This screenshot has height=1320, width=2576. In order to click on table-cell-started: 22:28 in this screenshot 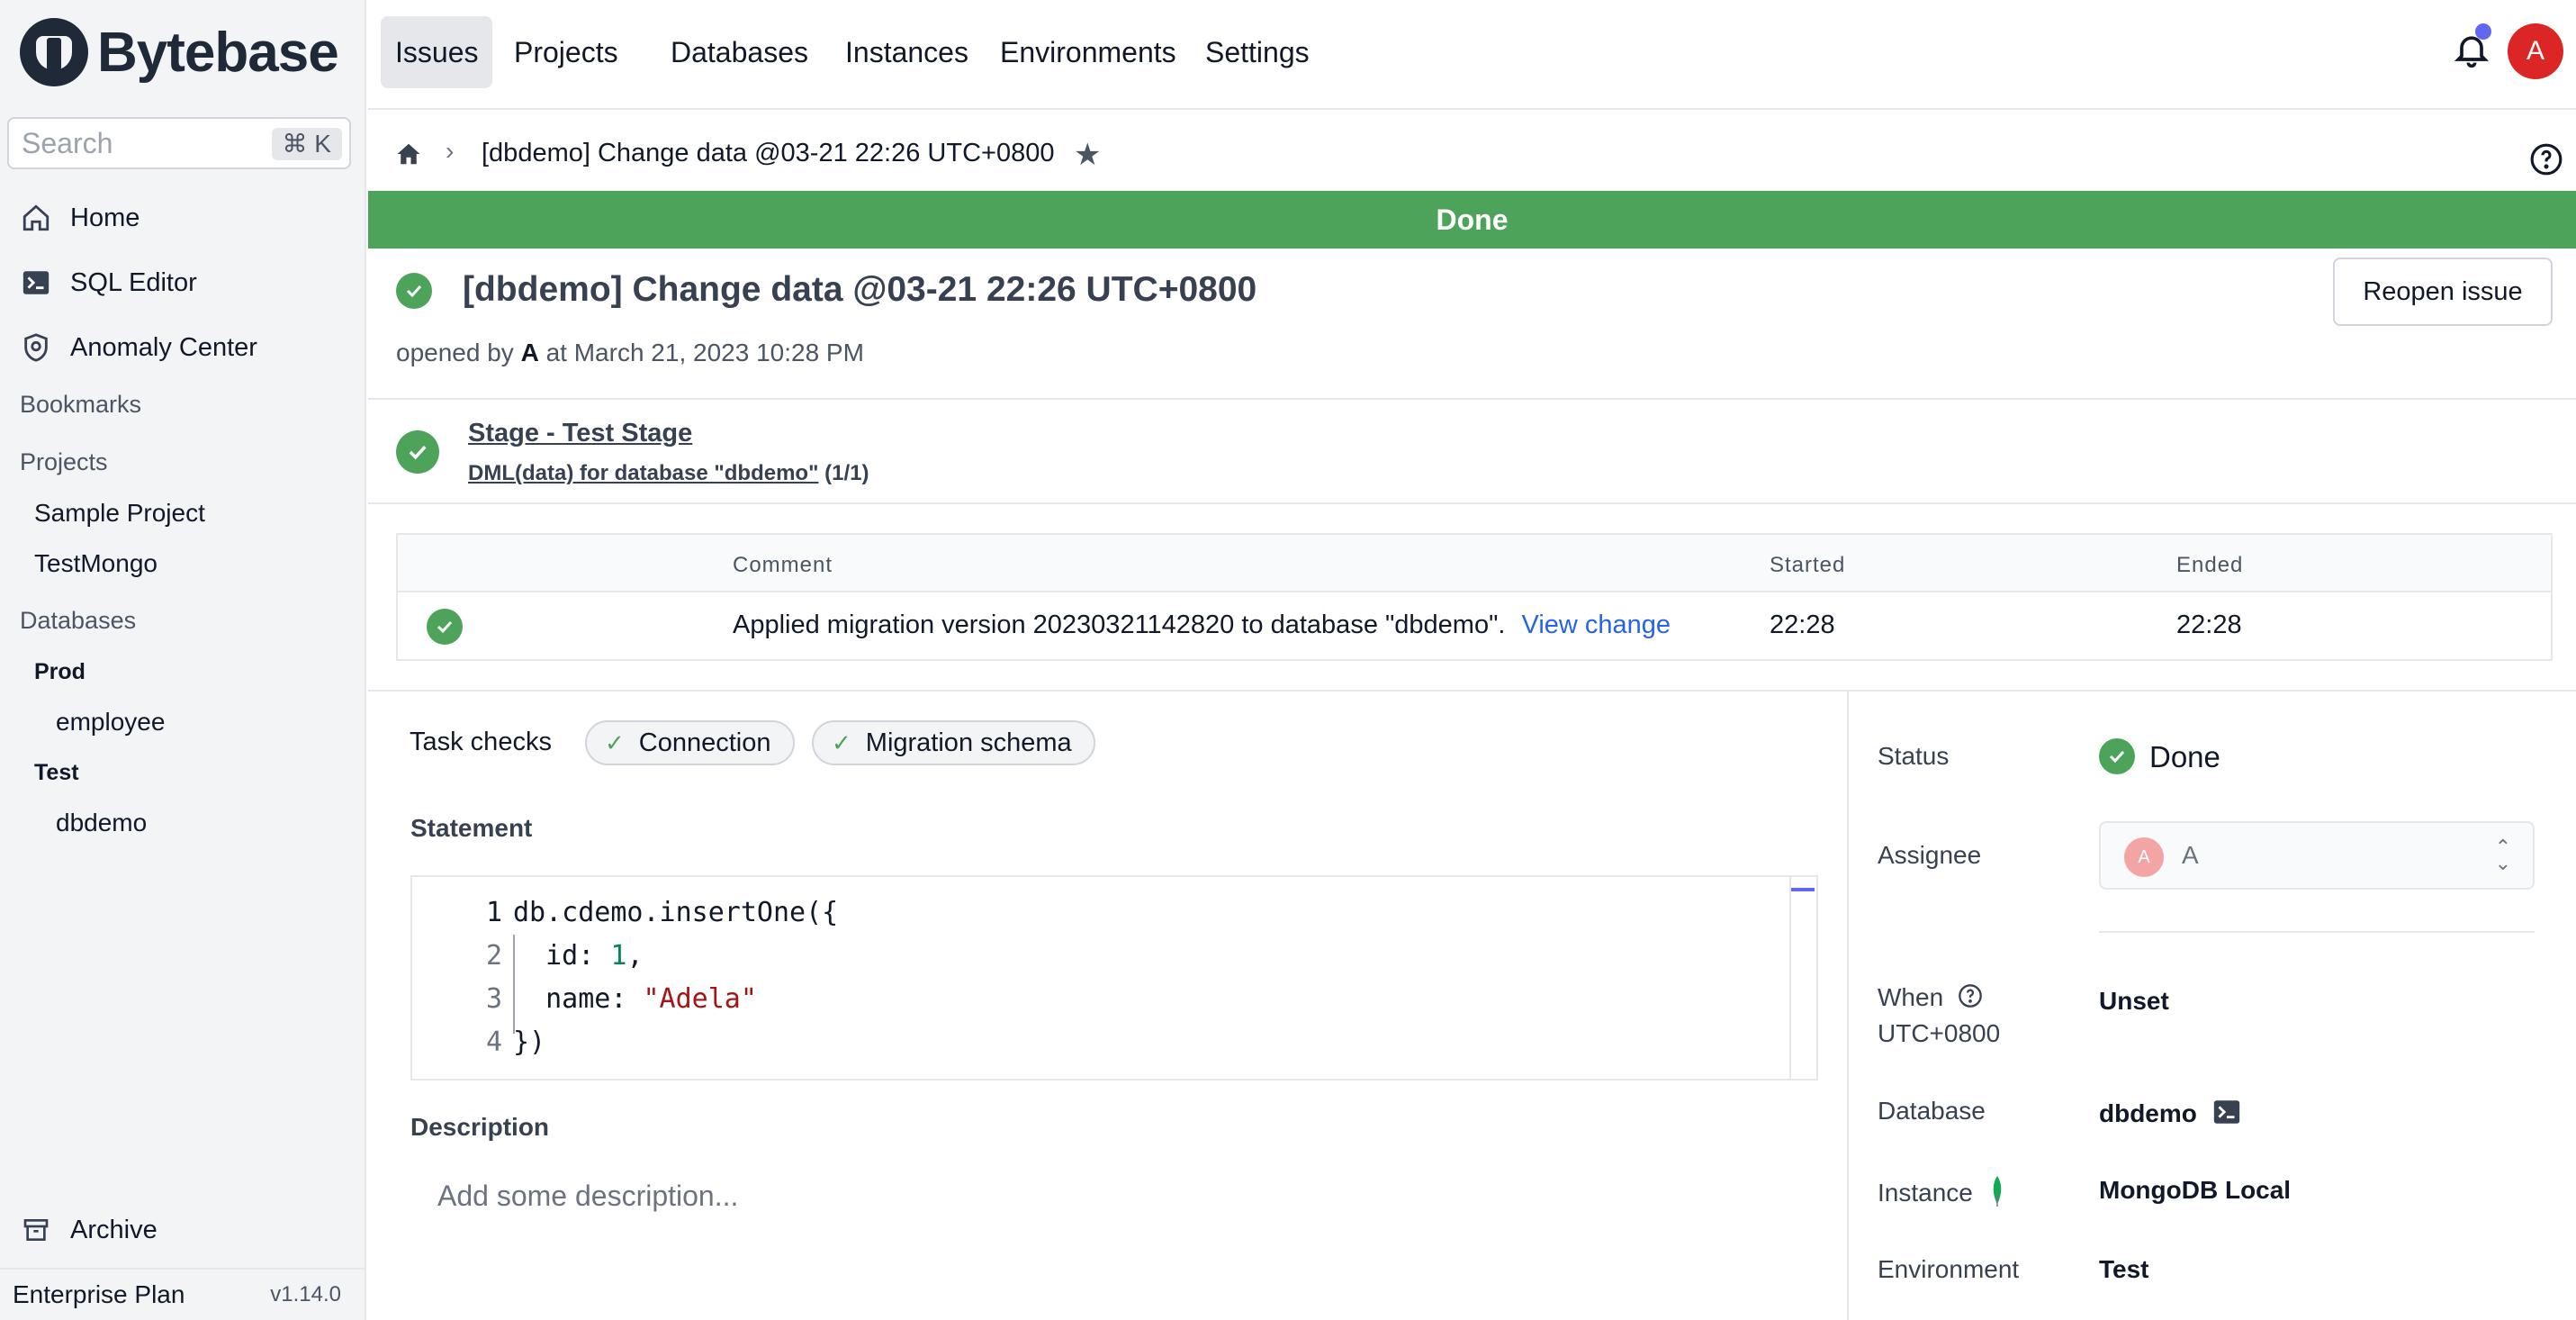, I will do `click(1802, 624)`.